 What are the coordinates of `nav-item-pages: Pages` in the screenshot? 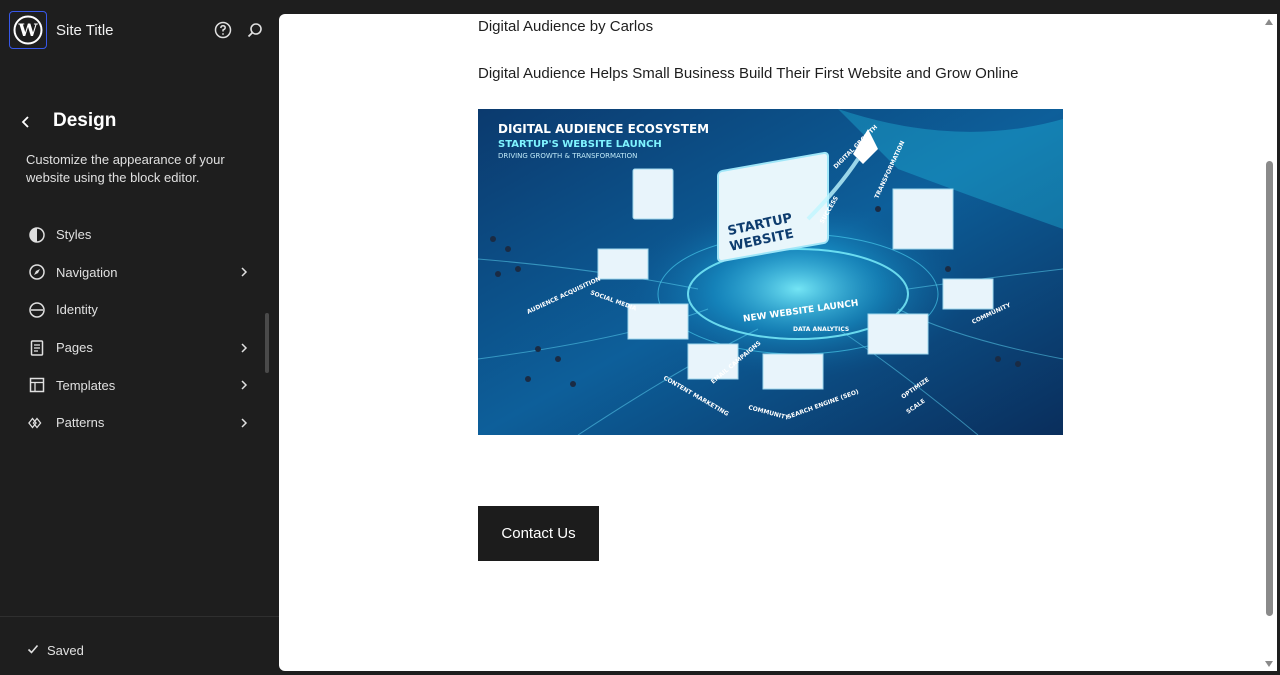 It's located at (139, 348).